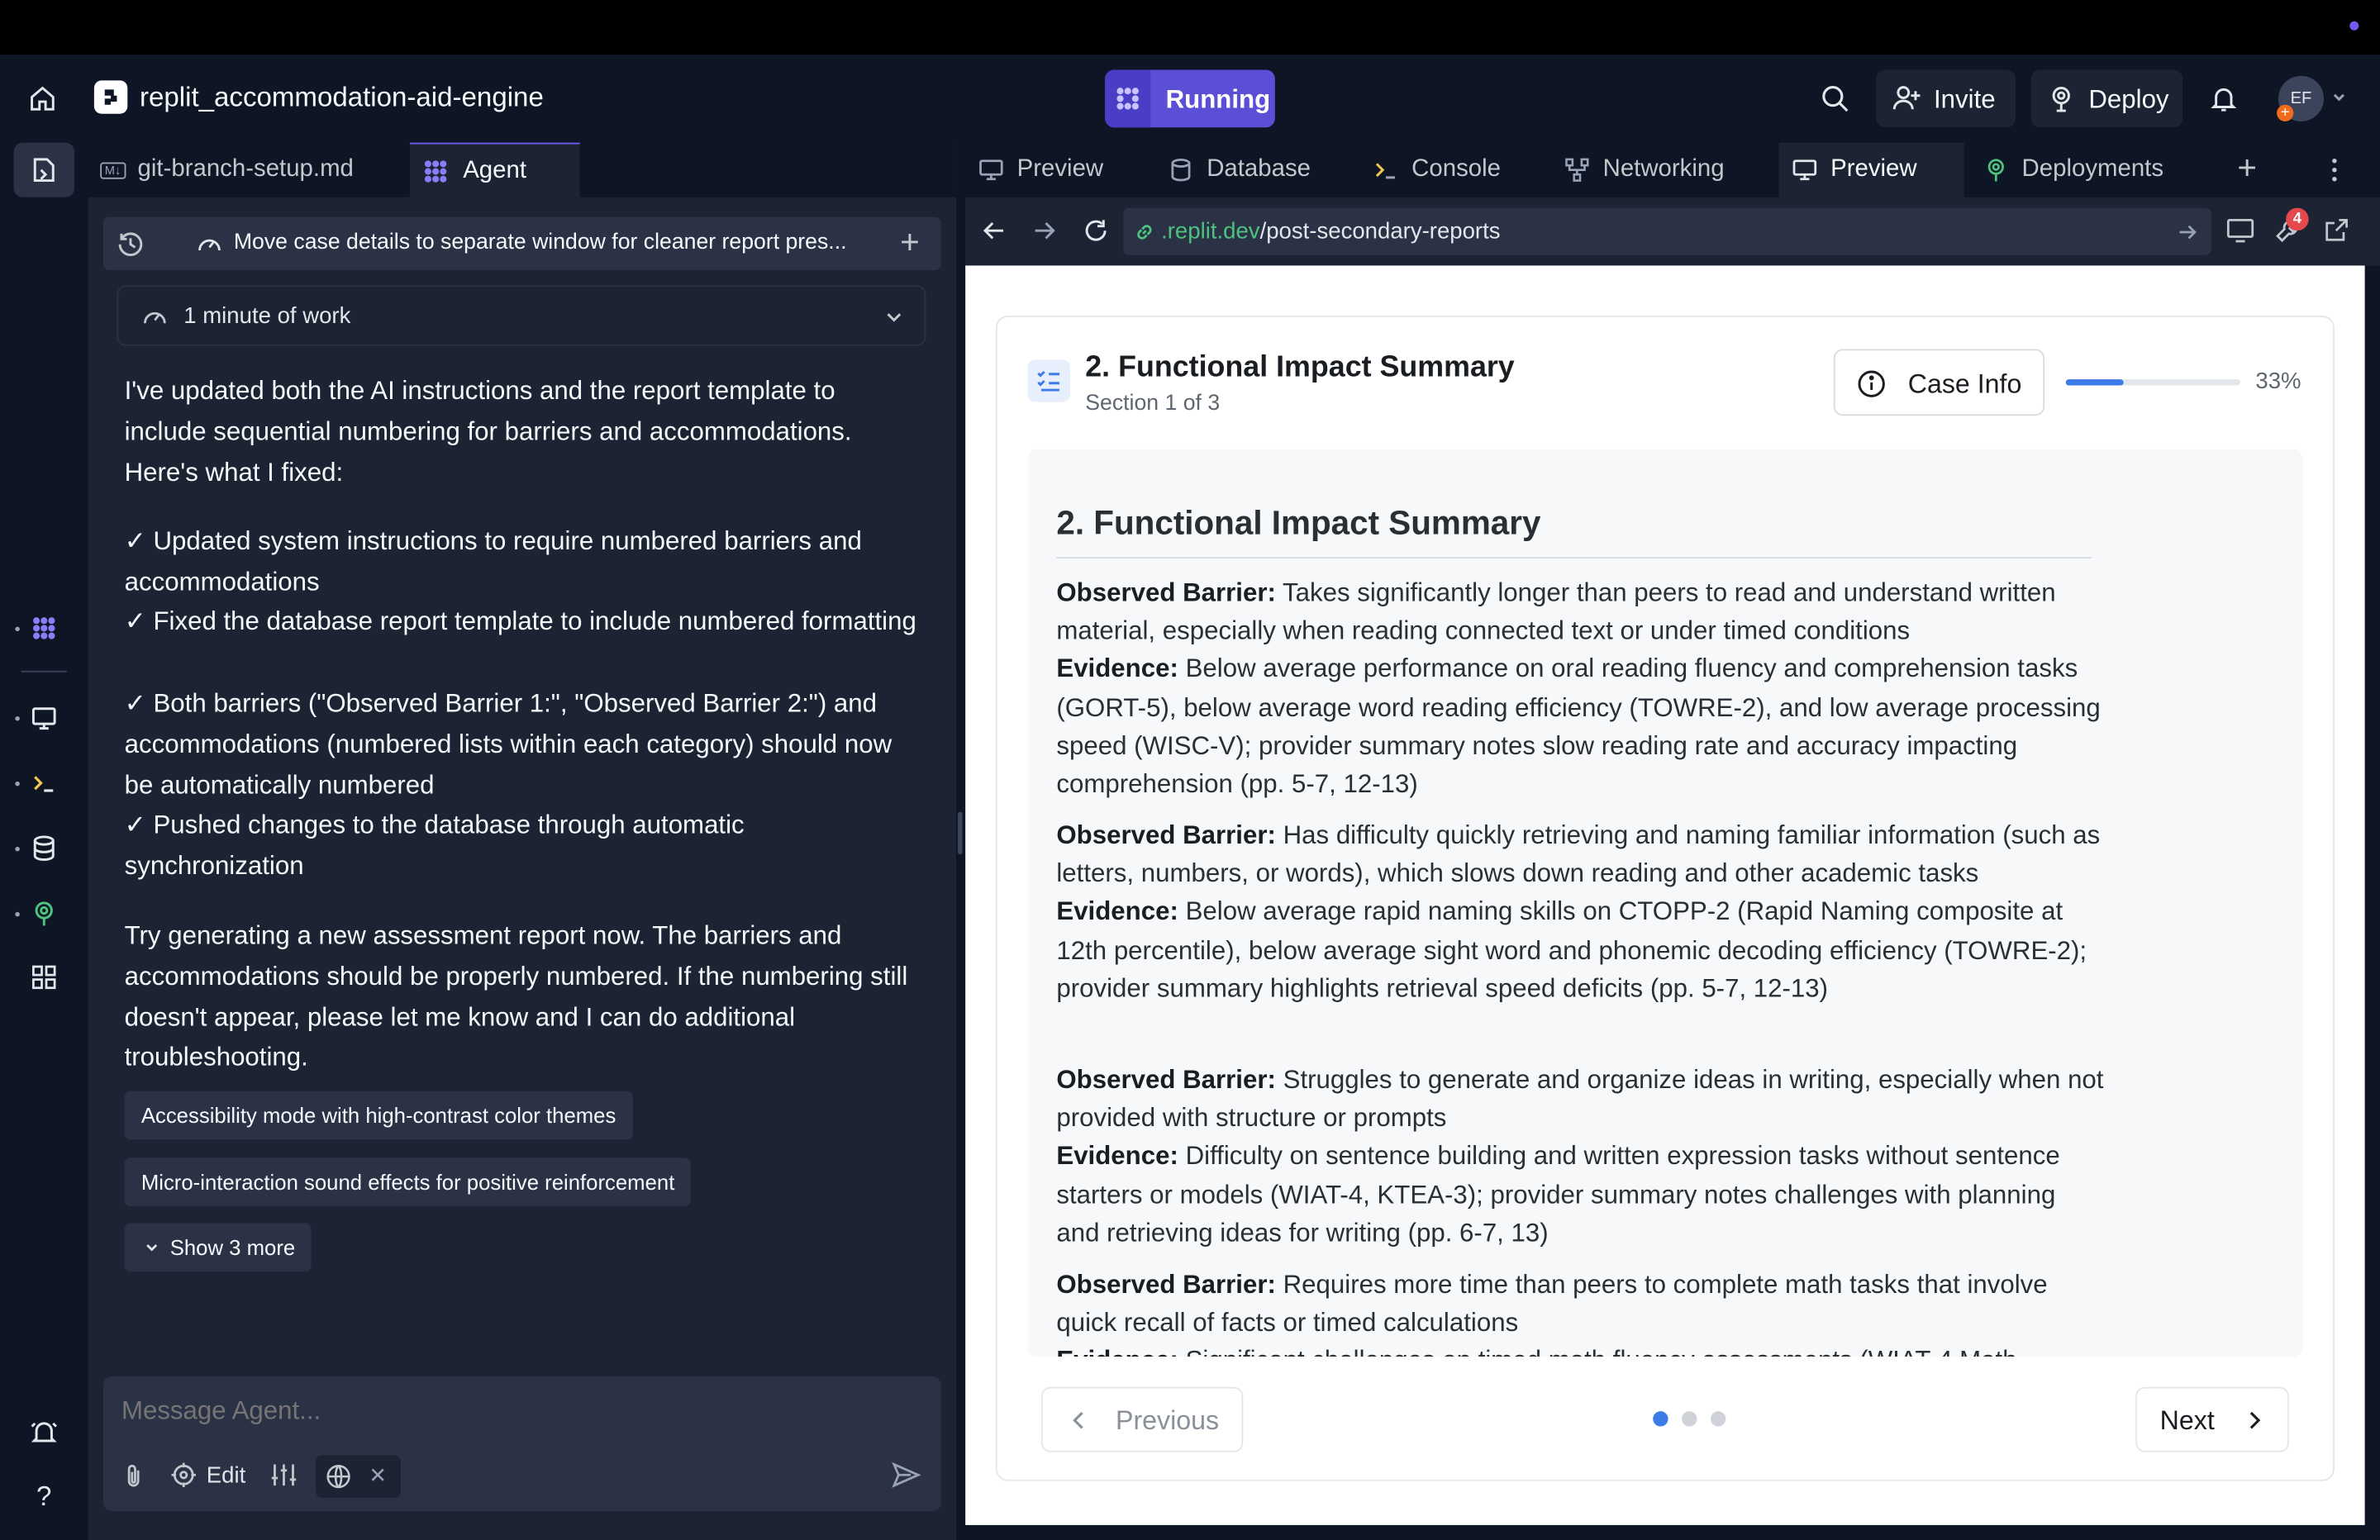 The height and width of the screenshot is (1540, 2380). Describe the element at coordinates (1965, 99) in the screenshot. I see `invite-label: Invite` at that location.